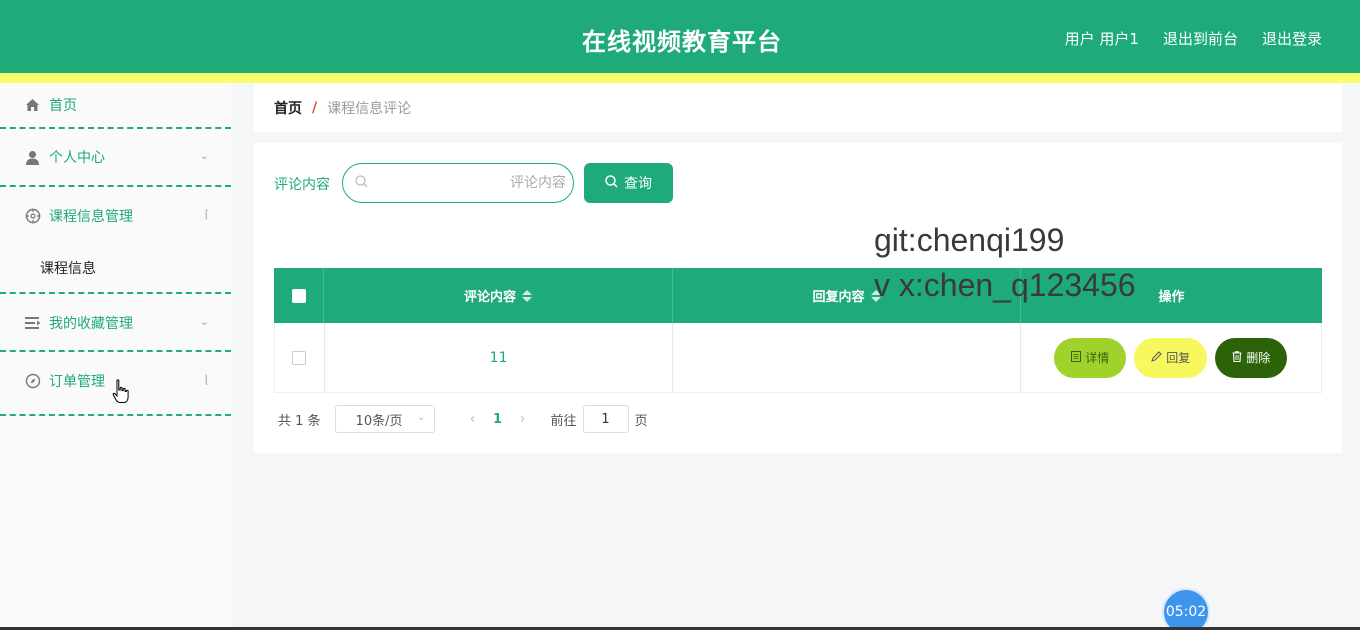  What do you see at coordinates (115, 268) in the screenshot?
I see `sidebar-subitem-course-info: 课程信息` at bounding box center [115, 268].